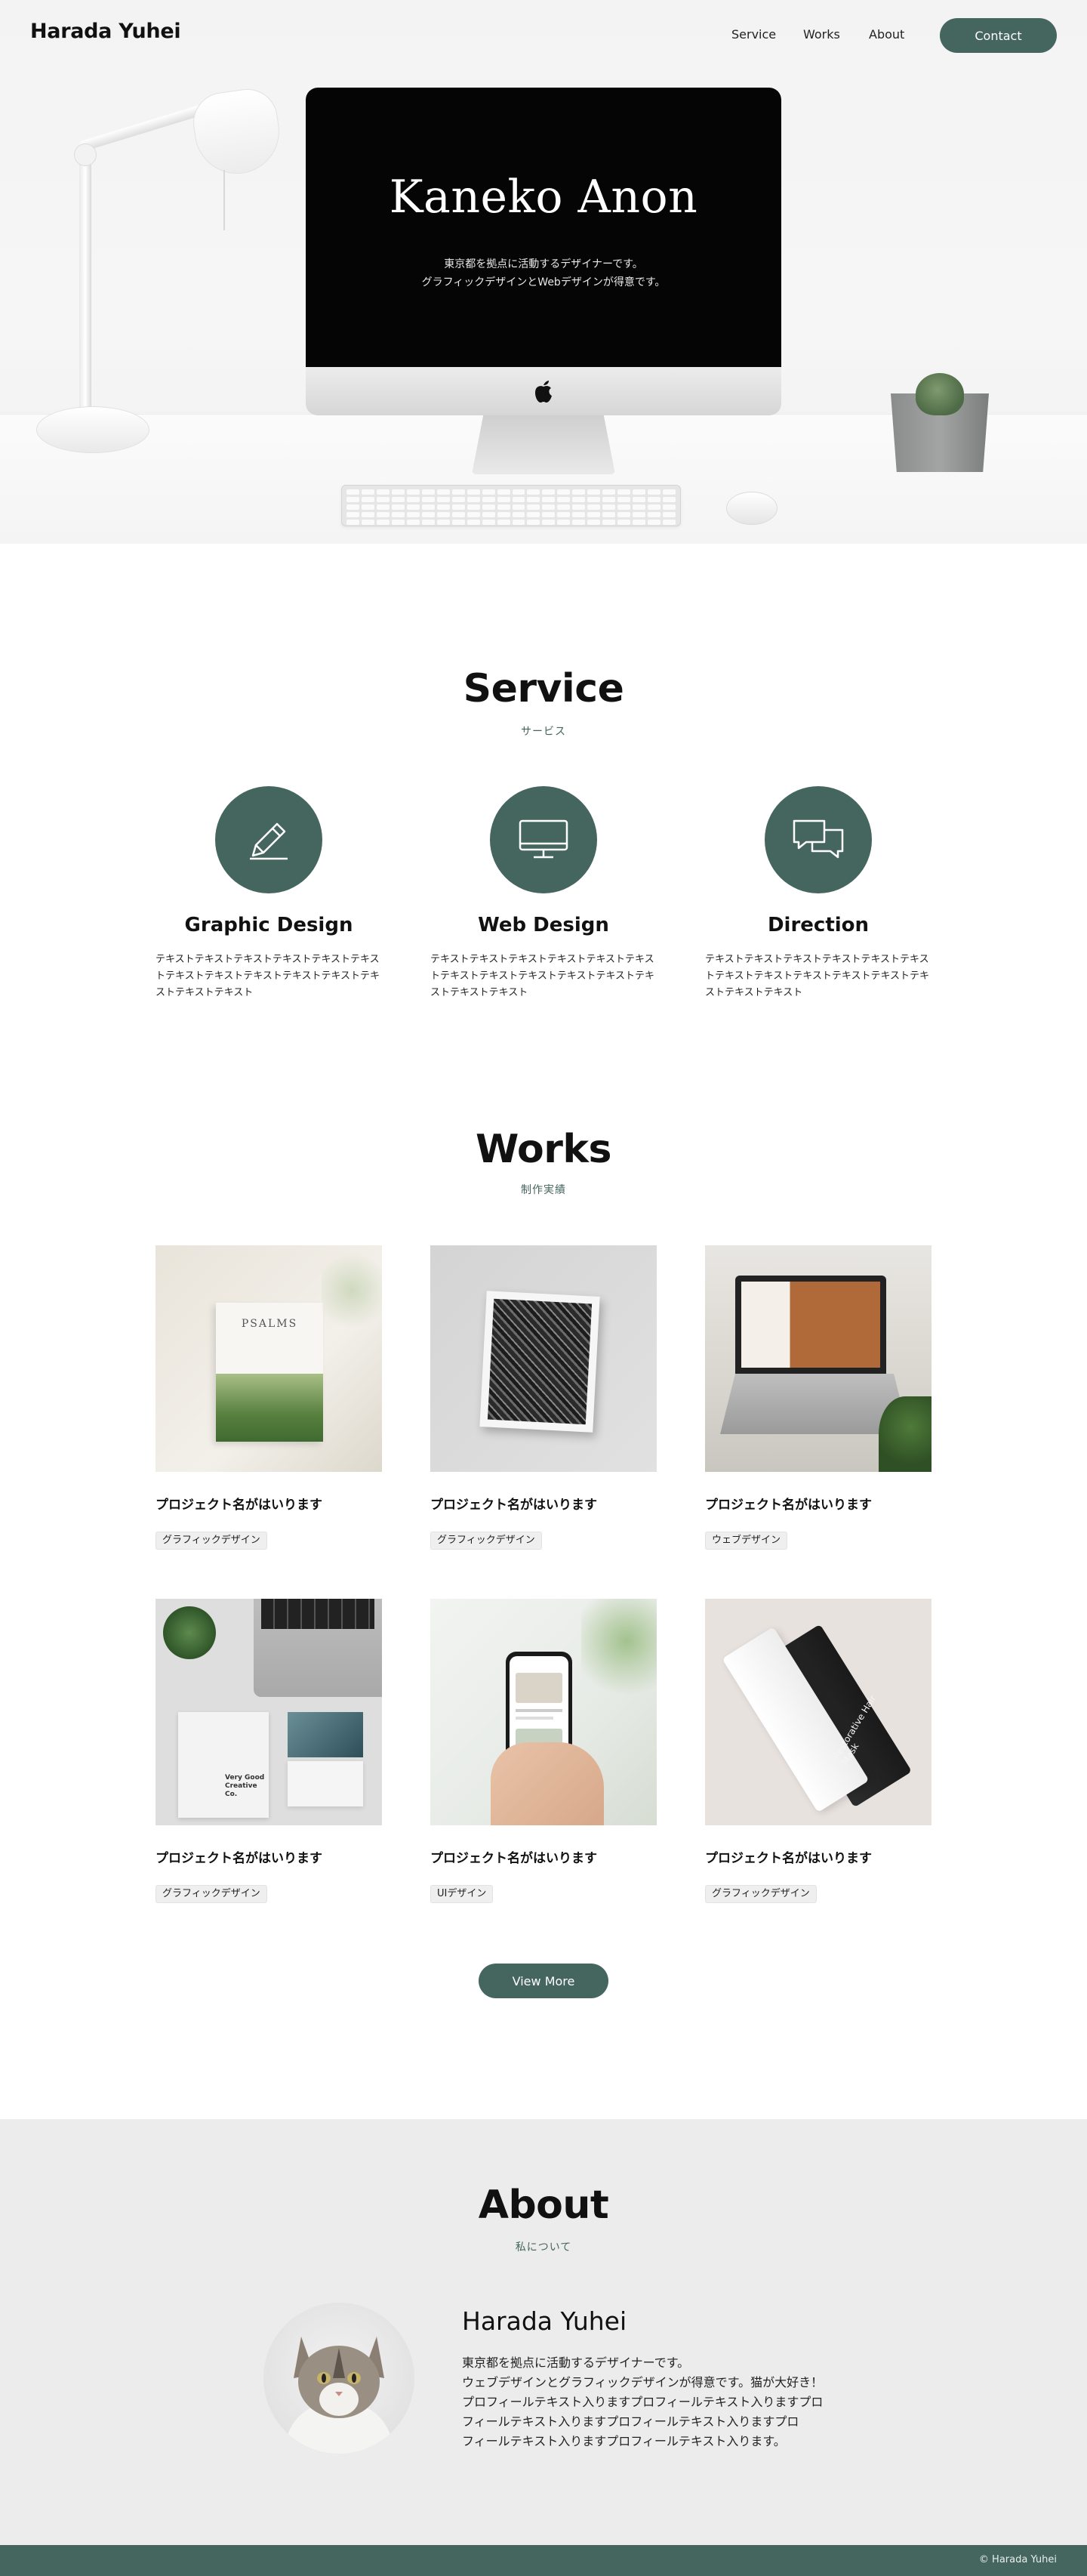 The width and height of the screenshot is (1087, 2576). Describe the element at coordinates (543, 732) in the screenshot. I see `service-subtitle: サービス` at that location.